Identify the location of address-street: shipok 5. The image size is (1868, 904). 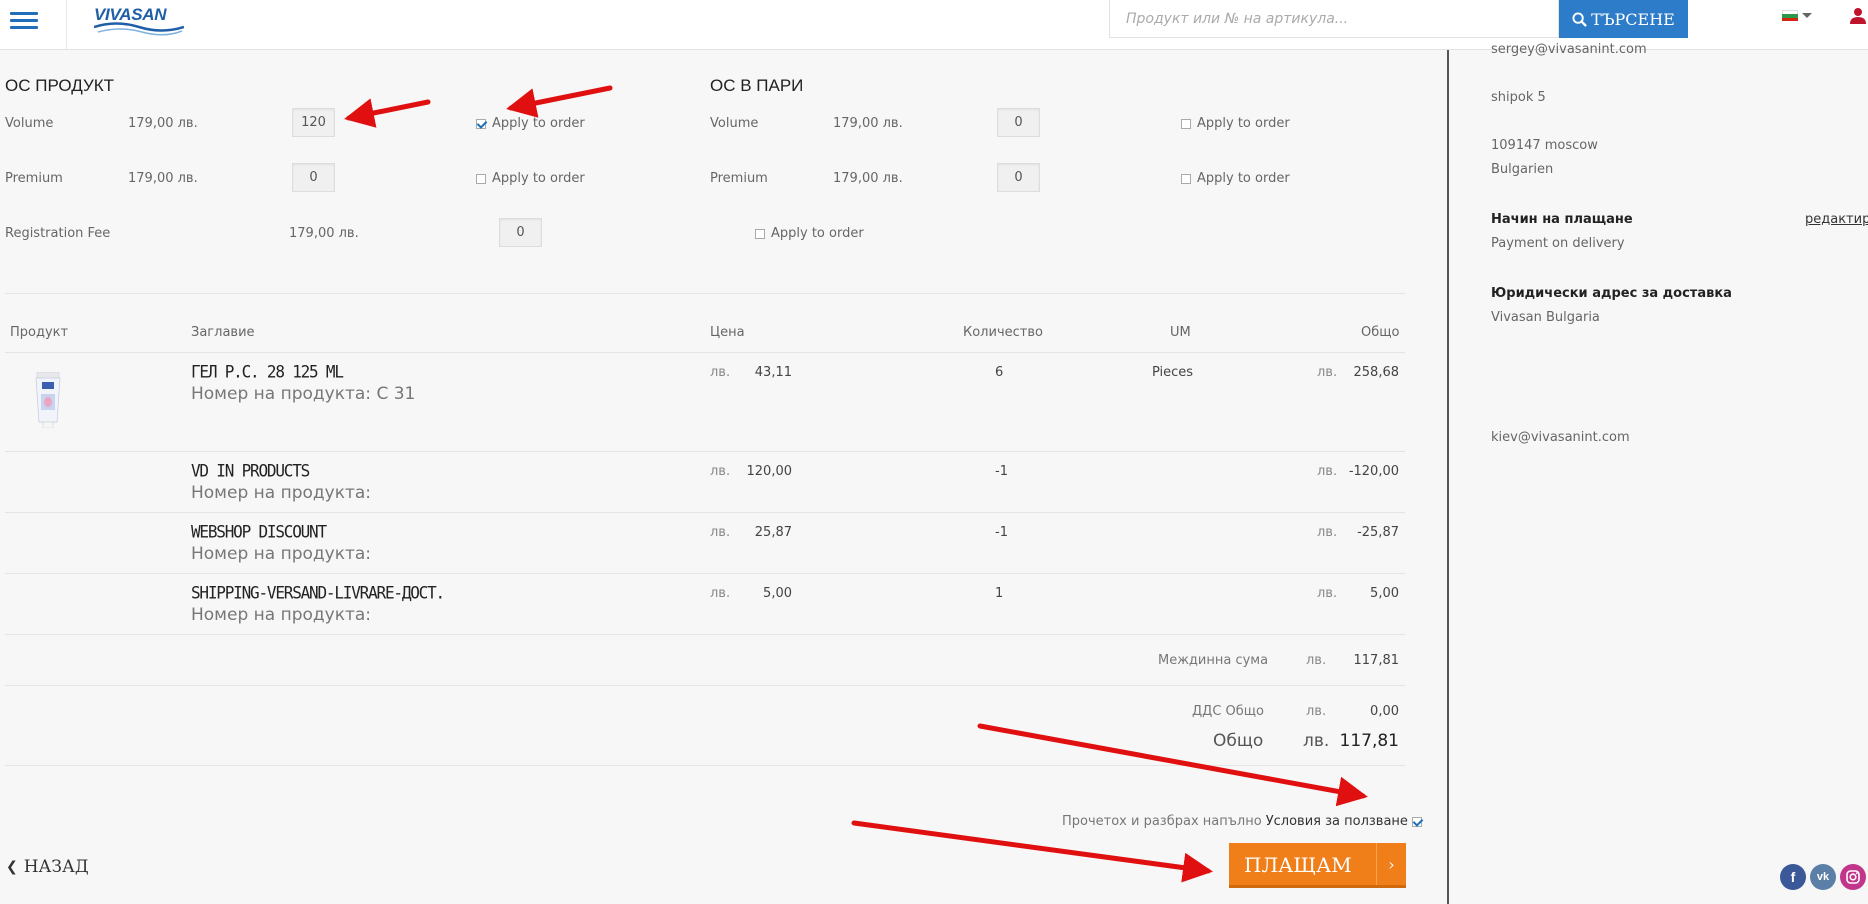
(1518, 97).